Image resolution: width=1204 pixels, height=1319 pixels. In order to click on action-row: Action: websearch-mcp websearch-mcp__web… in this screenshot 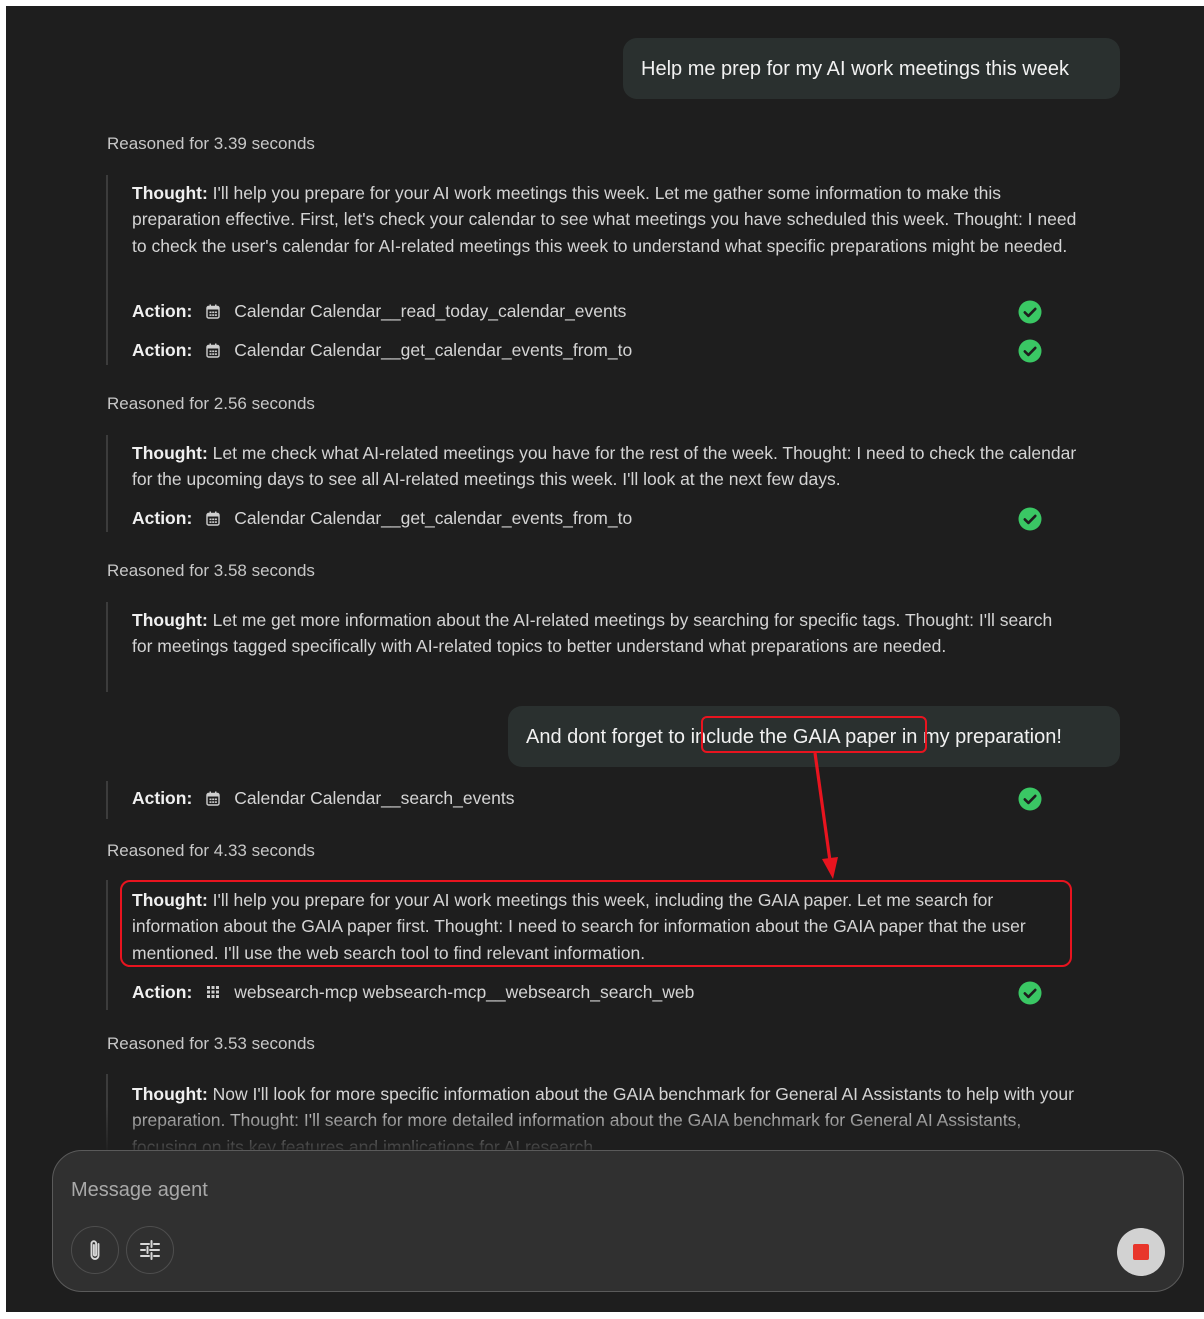, I will do `click(413, 992)`.